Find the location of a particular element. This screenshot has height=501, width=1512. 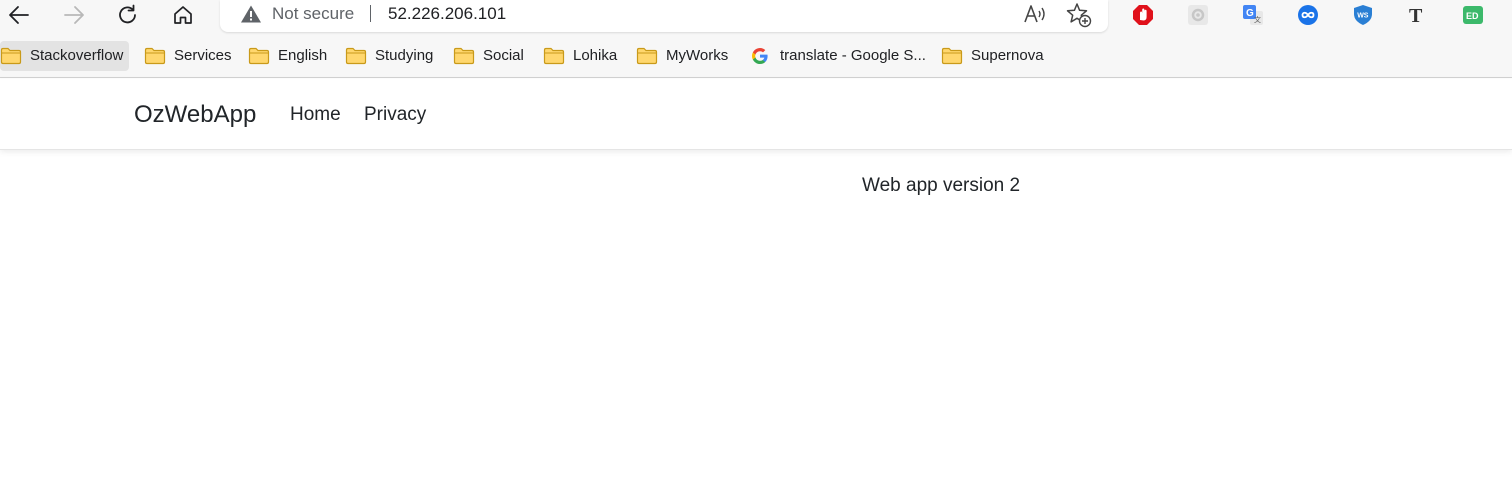

reload-icon is located at coordinates (127, 14).